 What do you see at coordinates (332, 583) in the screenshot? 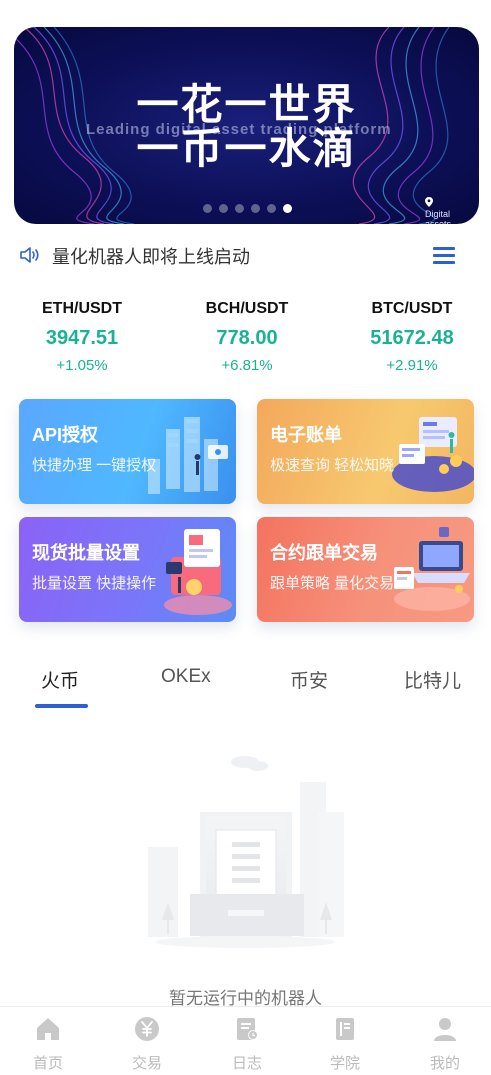
I see `card-subtitle: 跟单策略 量化交易` at bounding box center [332, 583].